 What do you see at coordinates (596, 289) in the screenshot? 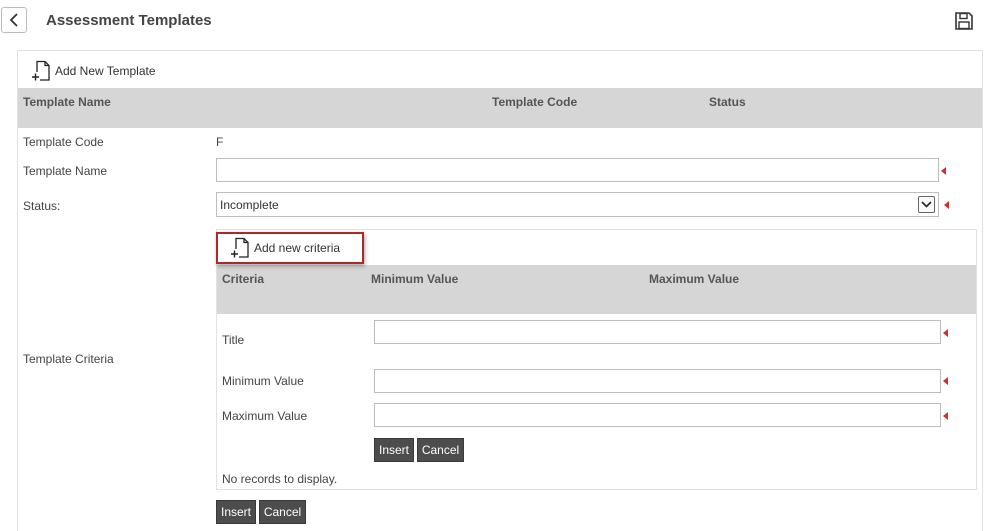
I see `criteria-grid-header: Criteria Minimum Value Maximum Value` at bounding box center [596, 289].